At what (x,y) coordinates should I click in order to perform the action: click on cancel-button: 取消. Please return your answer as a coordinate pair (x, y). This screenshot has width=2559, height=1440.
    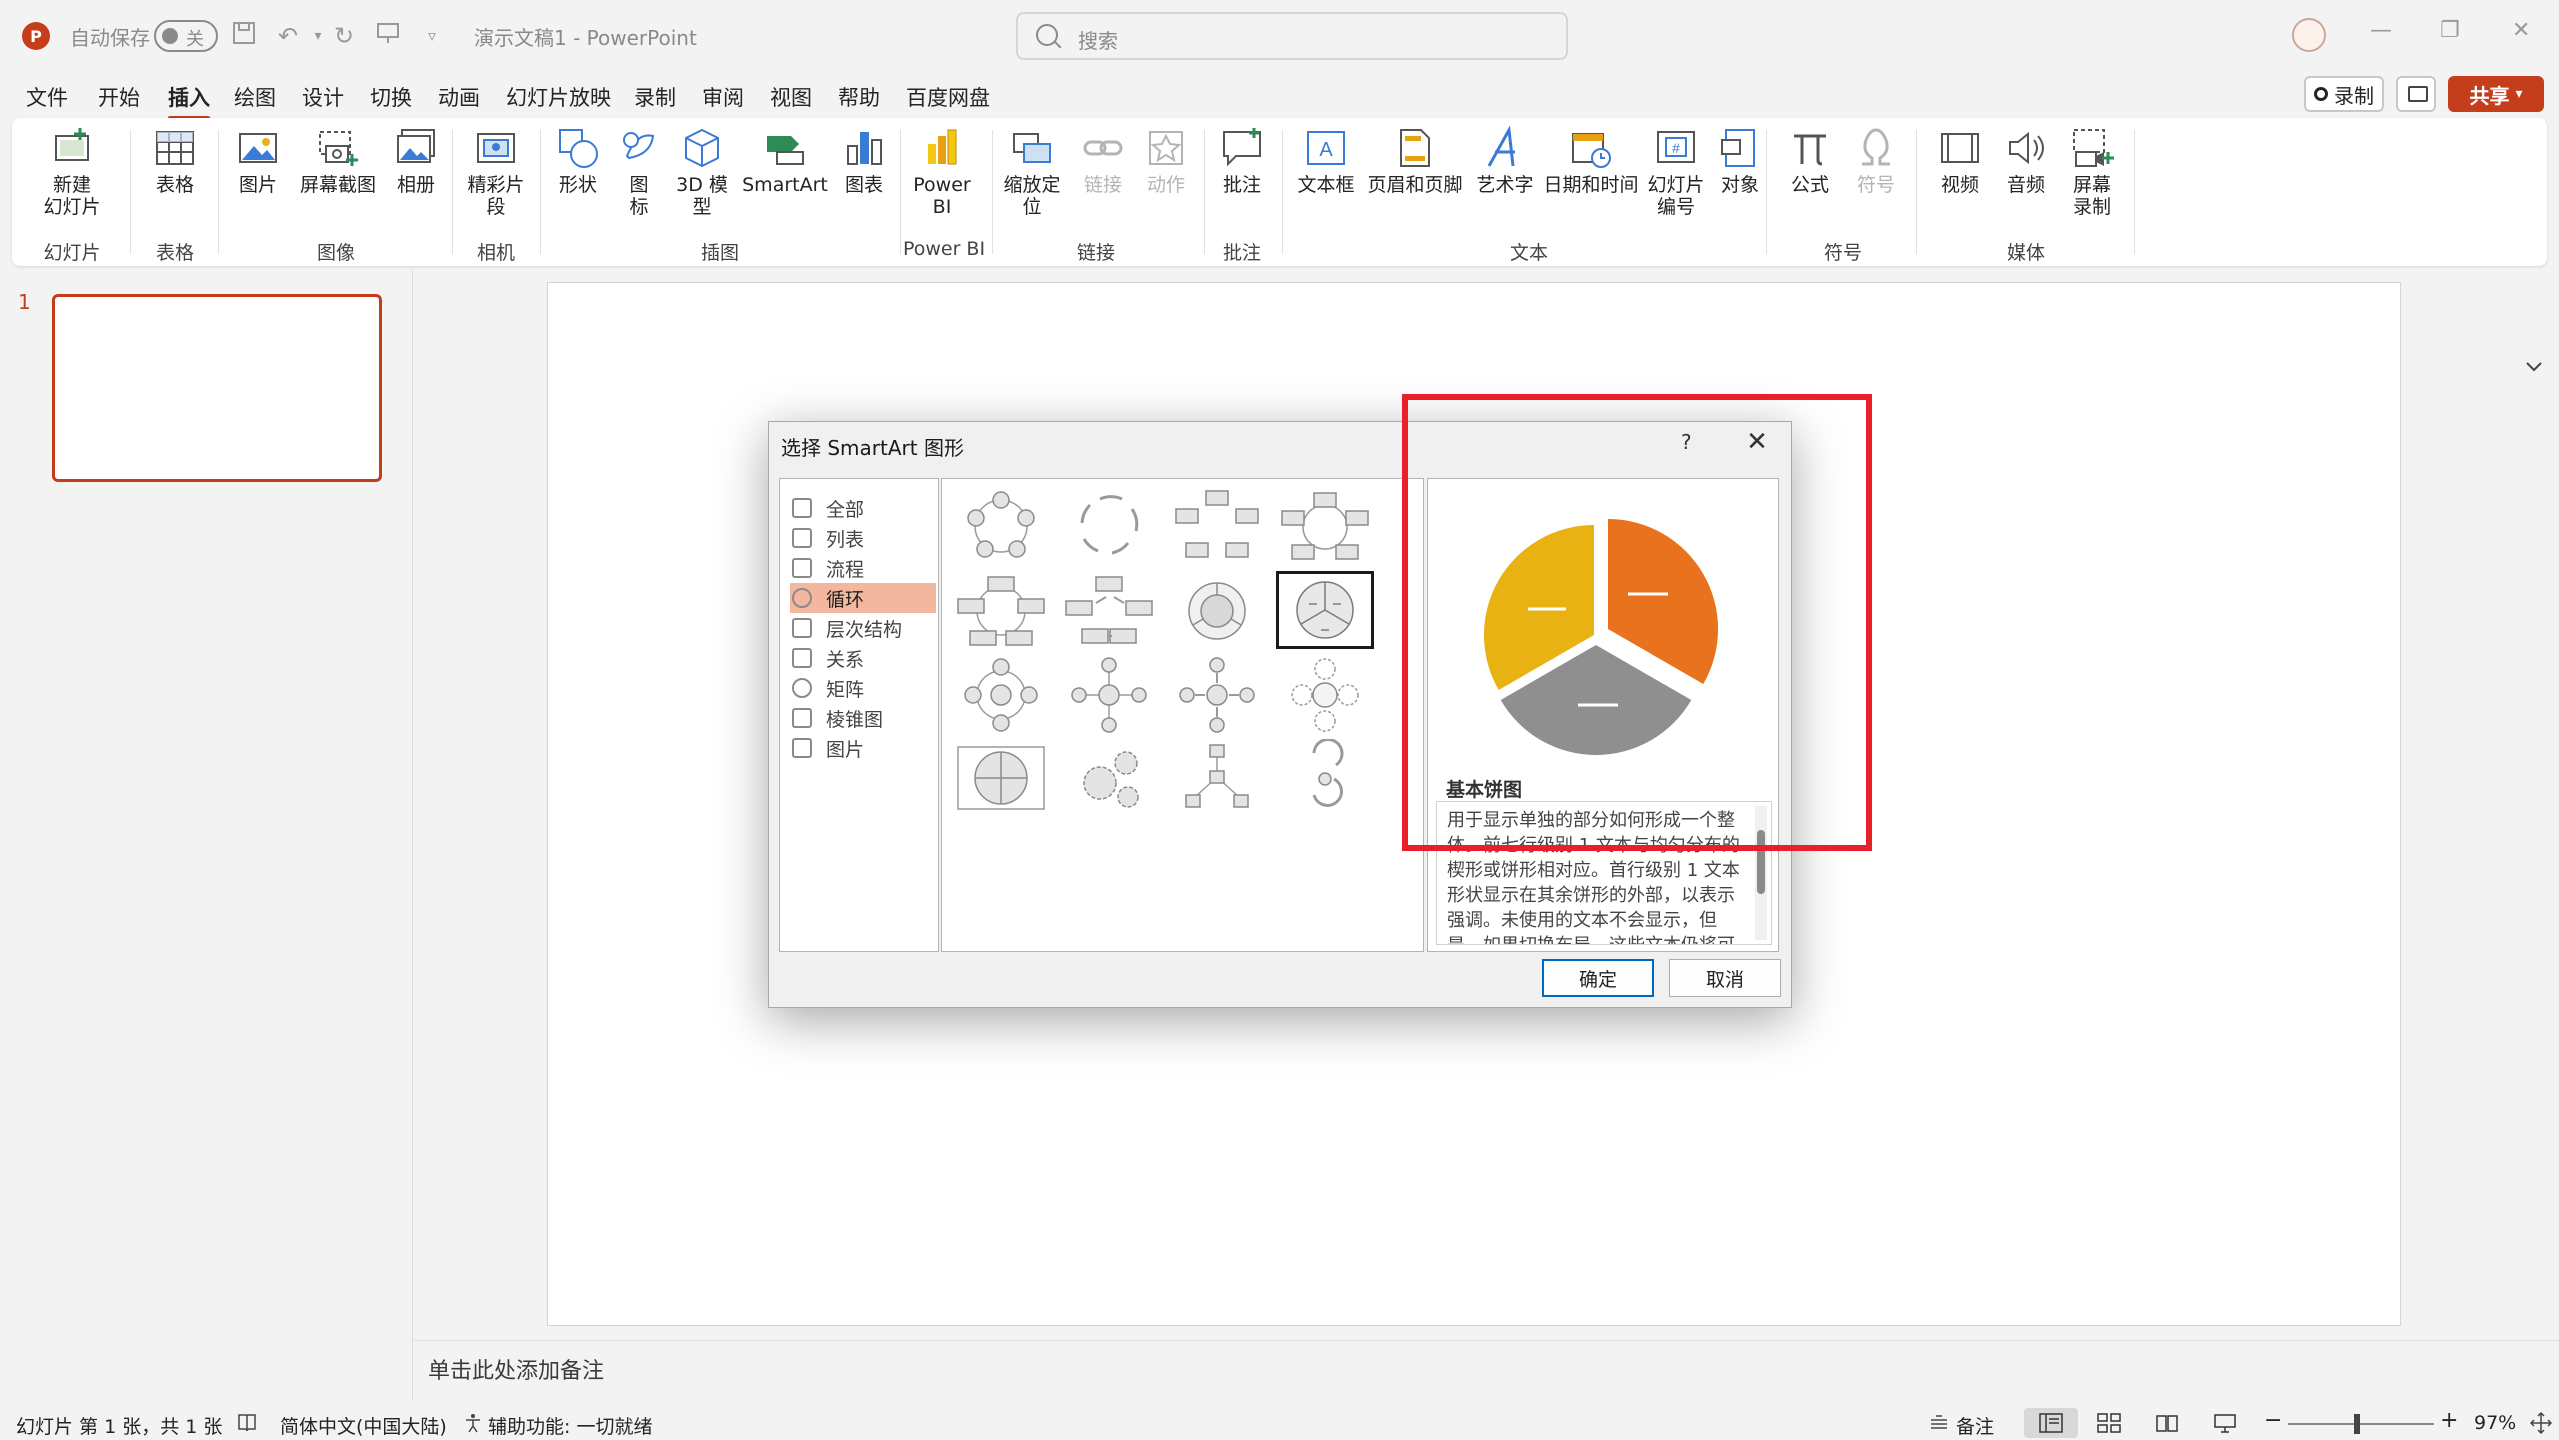
    Looking at the image, I should click on (1725, 978).